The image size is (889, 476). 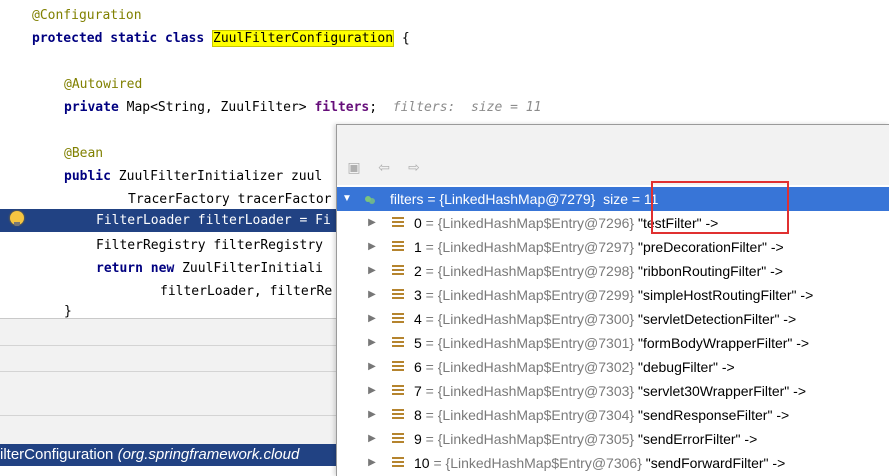 What do you see at coordinates (373, 107) in the screenshot?
I see `code-text: ;` at bounding box center [373, 107].